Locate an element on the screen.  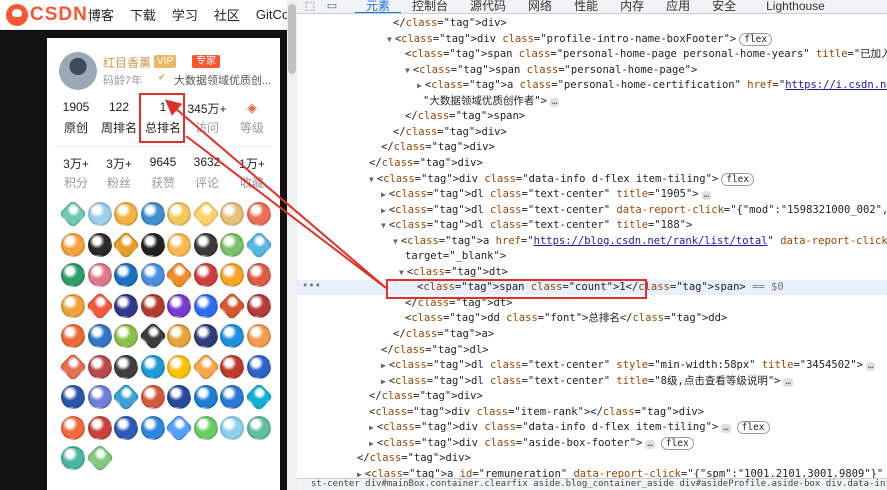
avatar is located at coordinates (78, 71).